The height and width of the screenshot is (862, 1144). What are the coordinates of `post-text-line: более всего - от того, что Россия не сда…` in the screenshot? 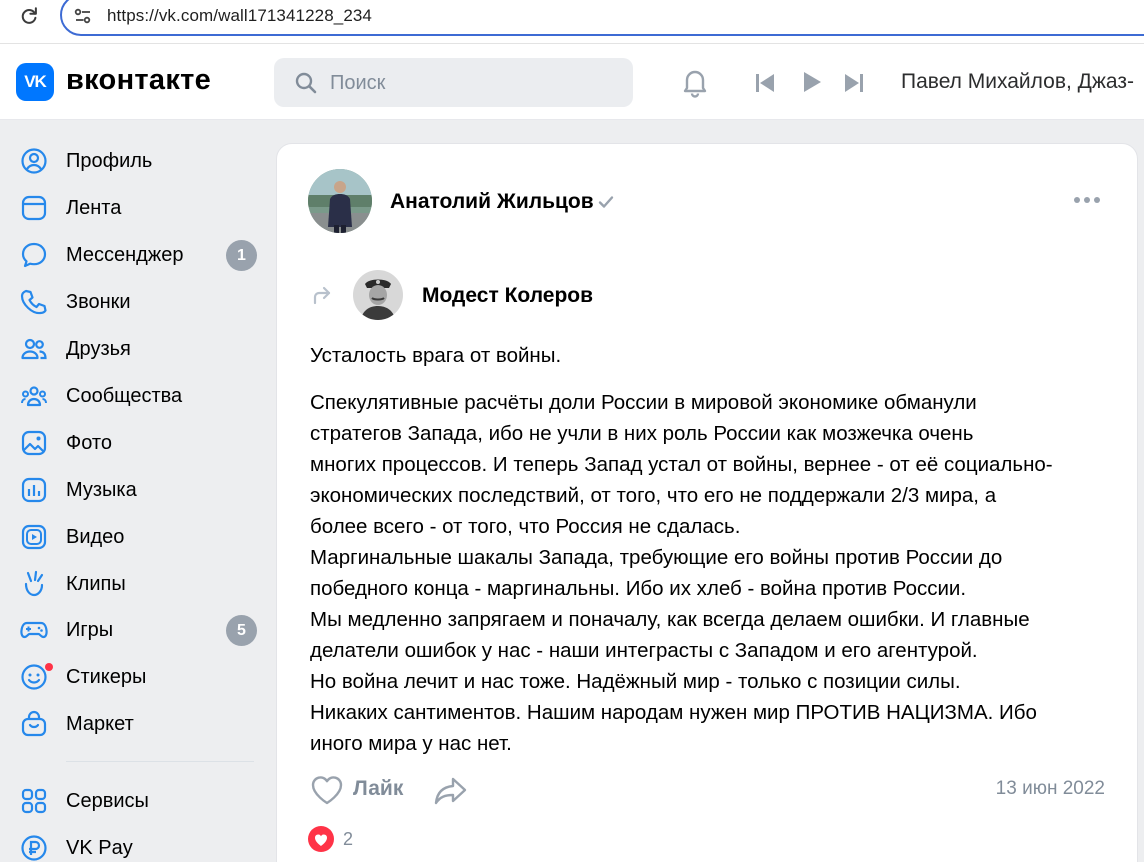 It's located at (525, 526).